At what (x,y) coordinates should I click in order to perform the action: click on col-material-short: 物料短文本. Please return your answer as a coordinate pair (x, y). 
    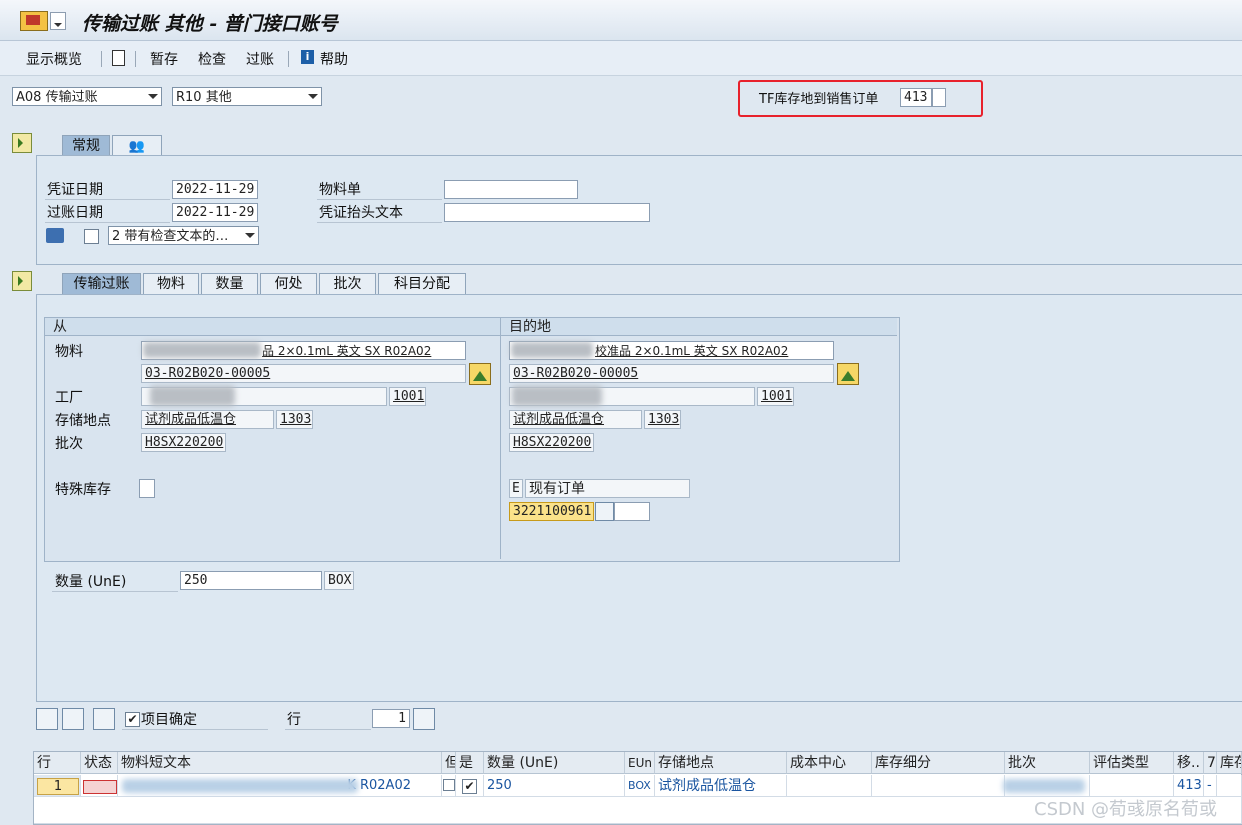
    Looking at the image, I should click on (280, 763).